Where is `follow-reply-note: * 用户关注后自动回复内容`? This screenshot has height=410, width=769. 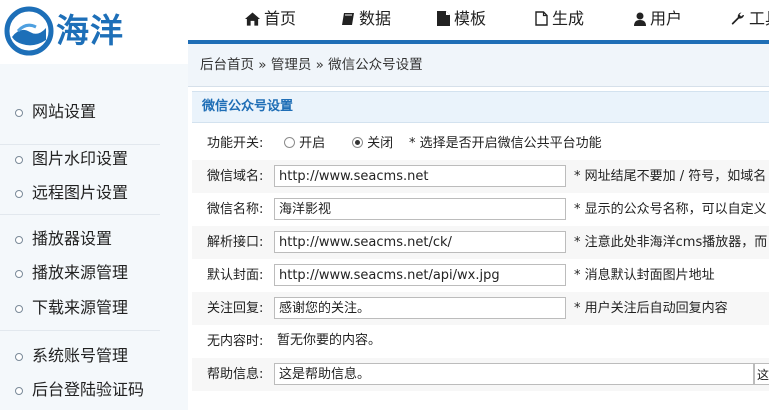
follow-reply-note: * 用户关注后自动回复内容 is located at coordinates (651, 308).